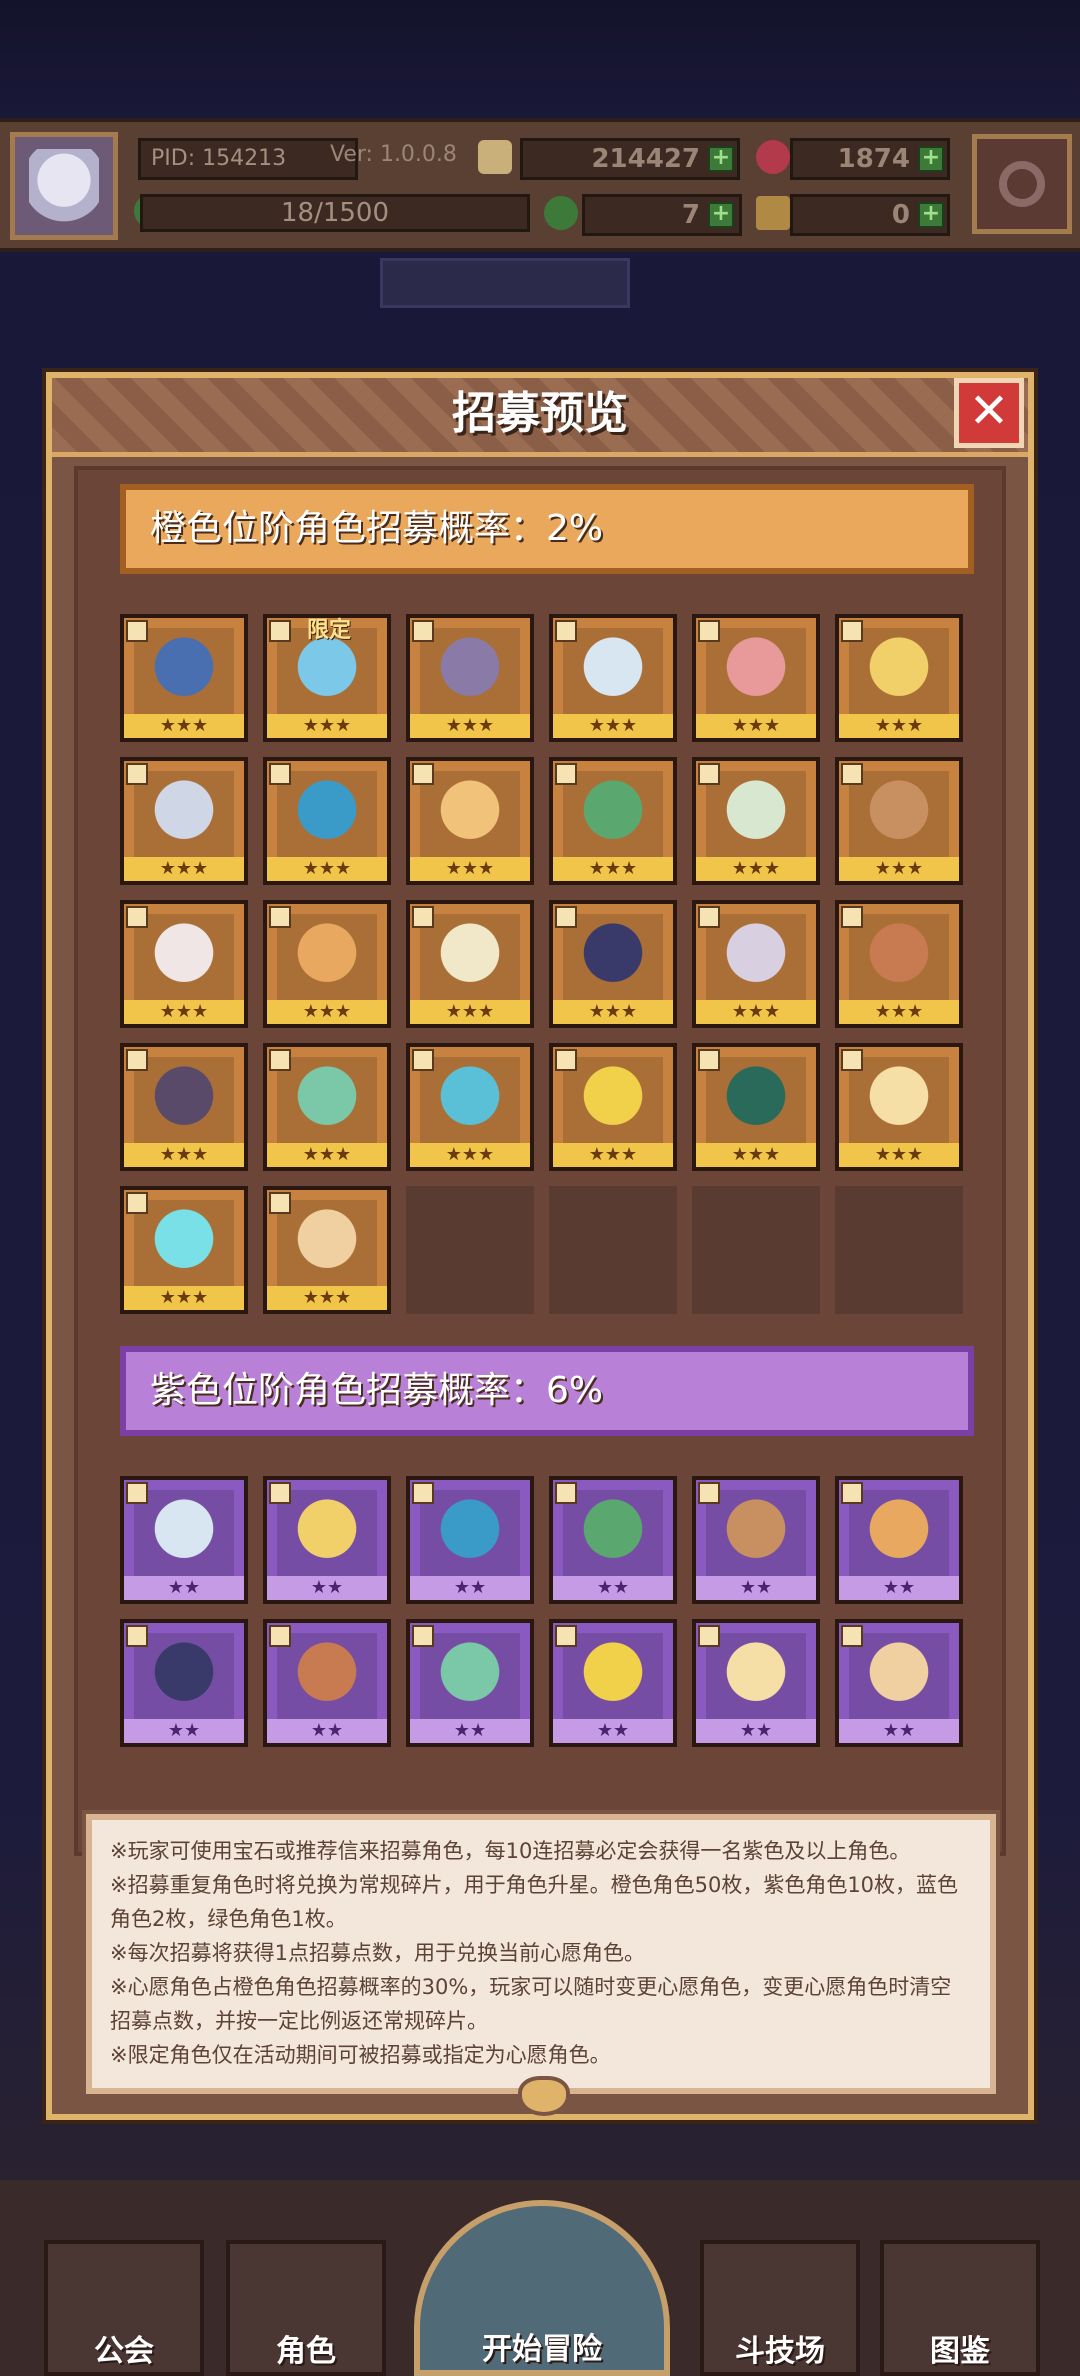 This screenshot has height=2376, width=1080. I want to click on gem-value: 1874, so click(873, 159).